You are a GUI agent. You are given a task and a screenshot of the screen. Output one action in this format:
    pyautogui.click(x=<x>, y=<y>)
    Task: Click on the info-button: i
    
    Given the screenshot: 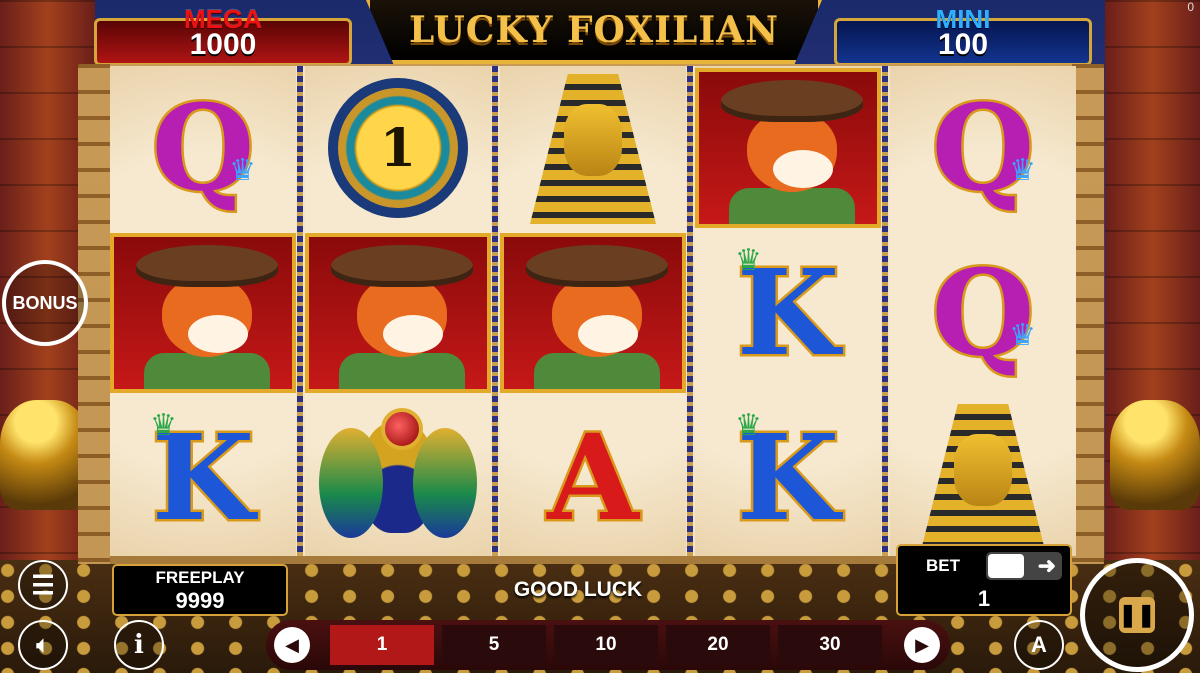 What is the action you would take?
    pyautogui.click(x=139, y=645)
    